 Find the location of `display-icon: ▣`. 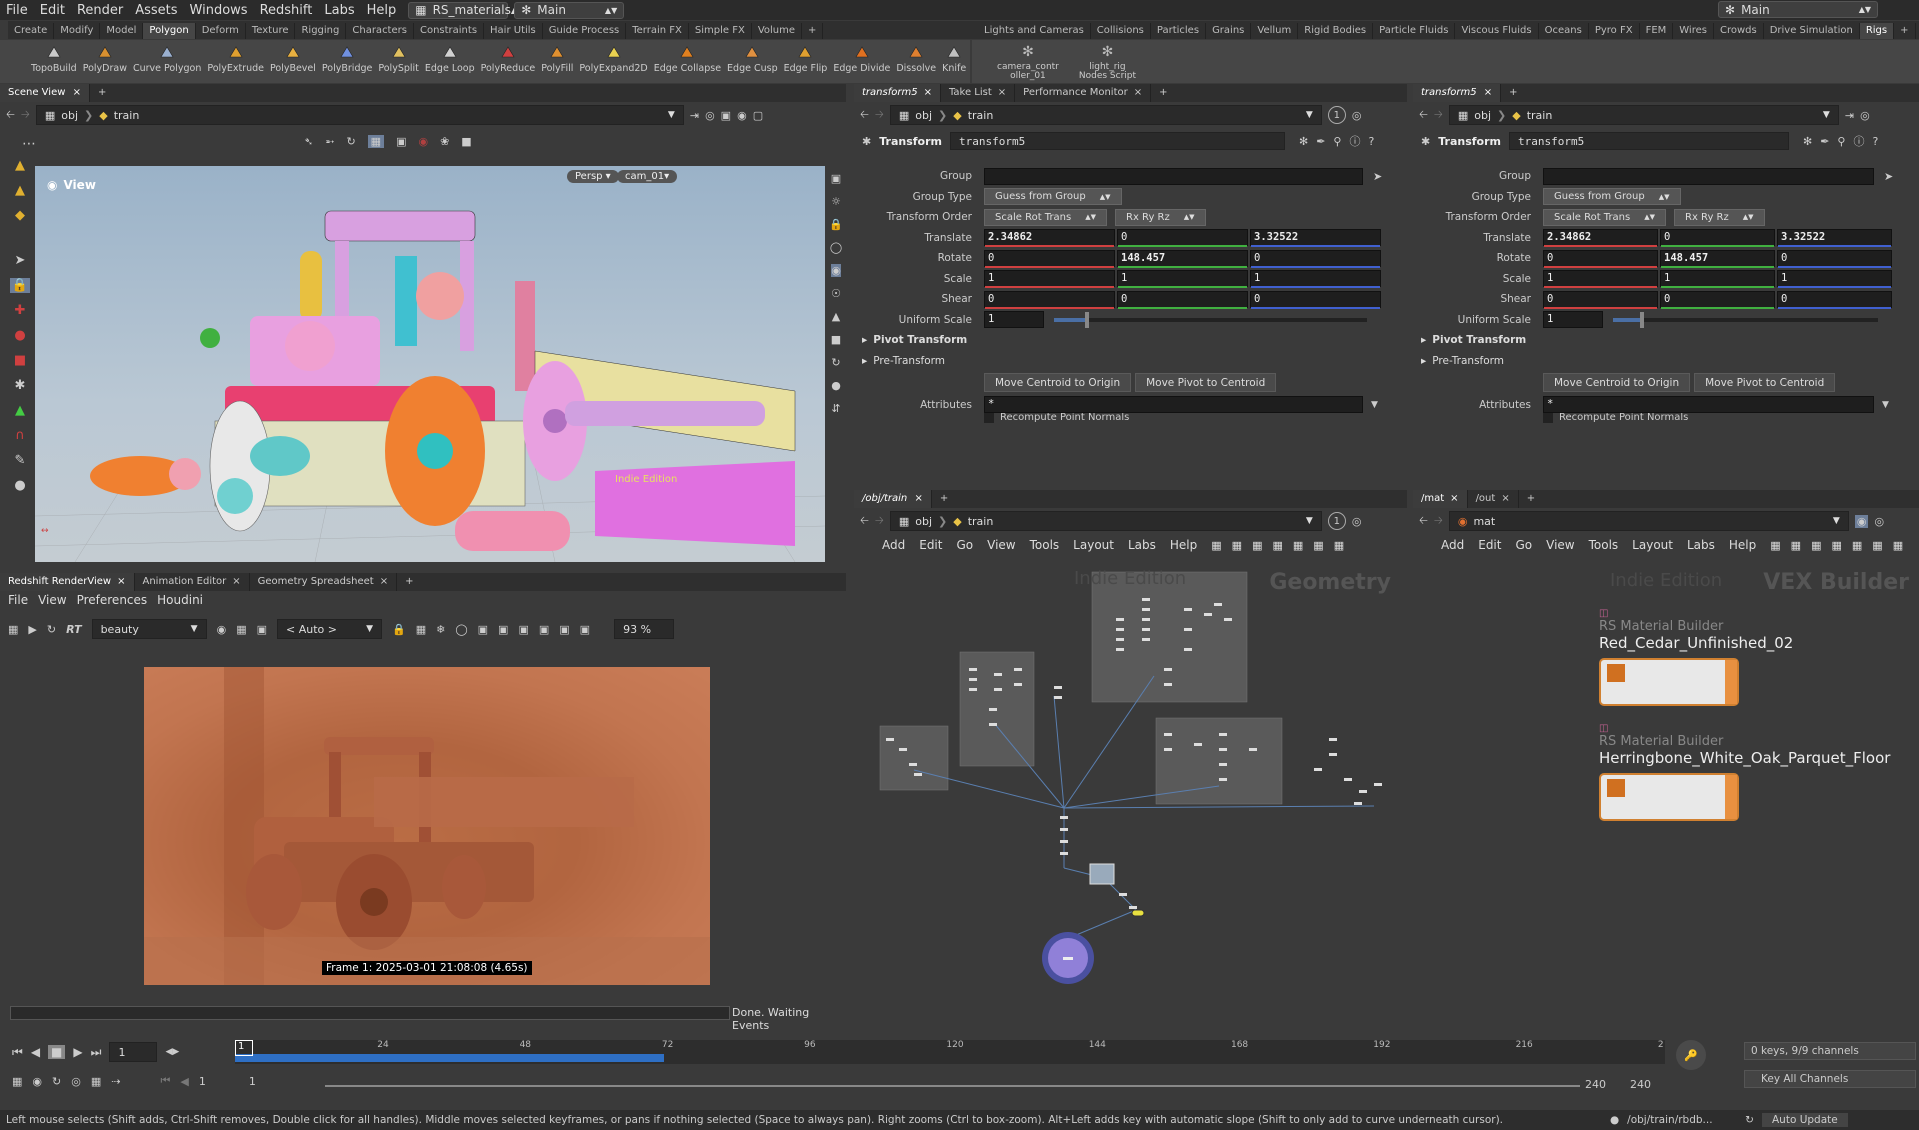

display-icon: ▣ is located at coordinates (726, 115).